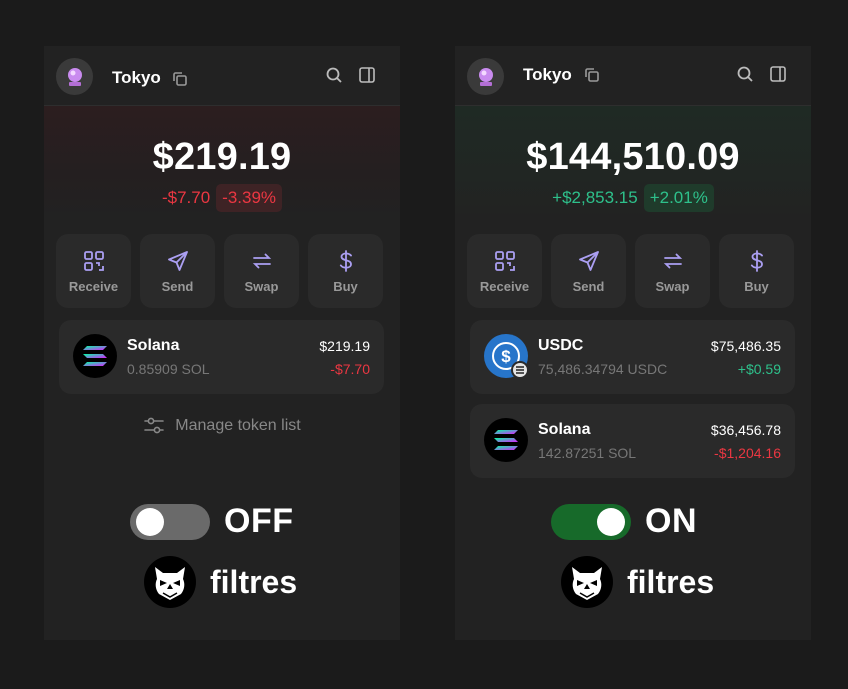 The image size is (848, 689). I want to click on change-amount: +$2,853.15, so click(595, 197).